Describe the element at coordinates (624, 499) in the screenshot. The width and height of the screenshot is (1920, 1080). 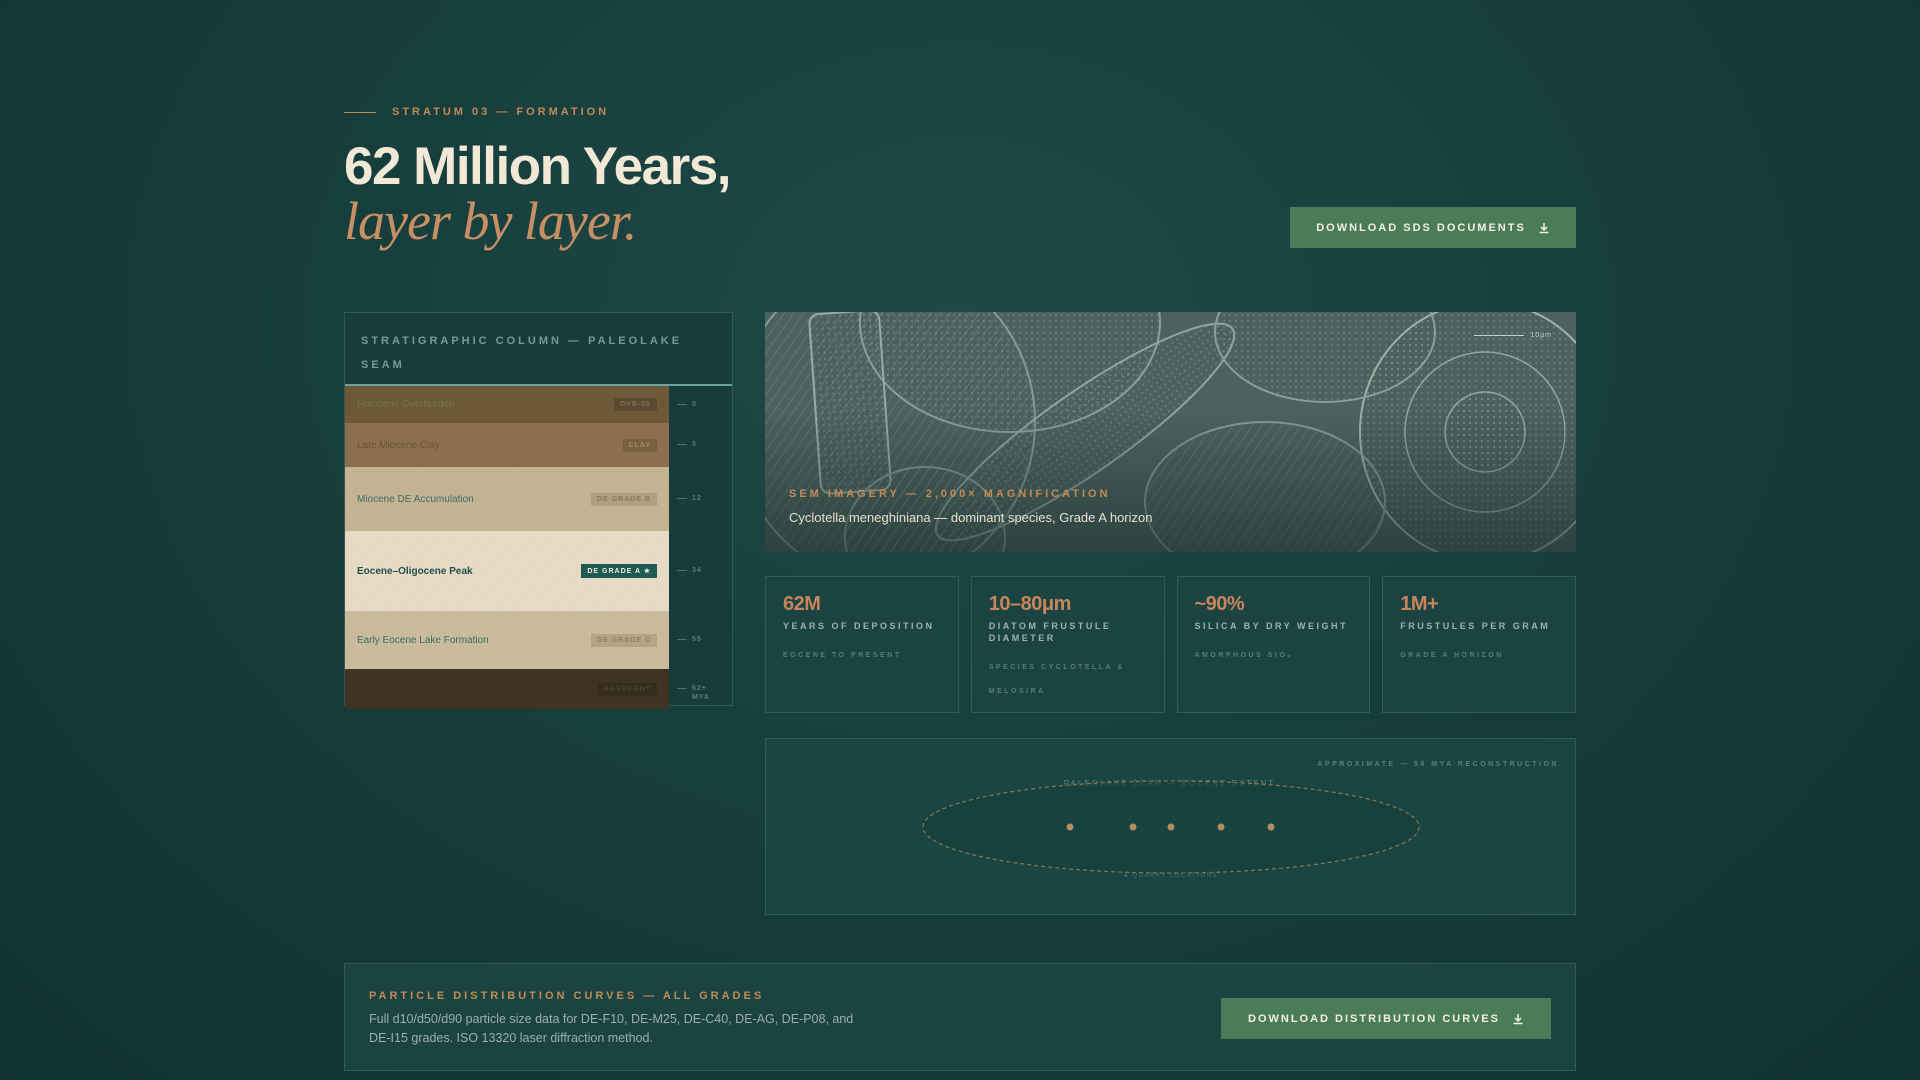
I see `strat-layer-tag: DE GRADE B` at that location.